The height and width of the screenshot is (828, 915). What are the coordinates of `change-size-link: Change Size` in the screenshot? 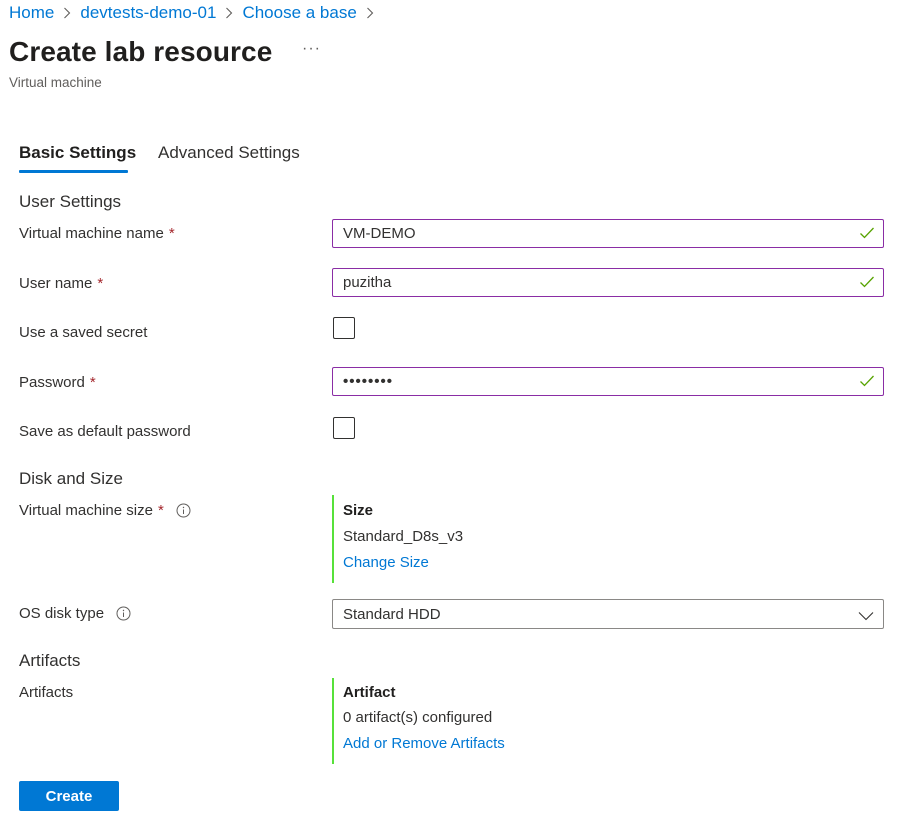 It's located at (403, 568).